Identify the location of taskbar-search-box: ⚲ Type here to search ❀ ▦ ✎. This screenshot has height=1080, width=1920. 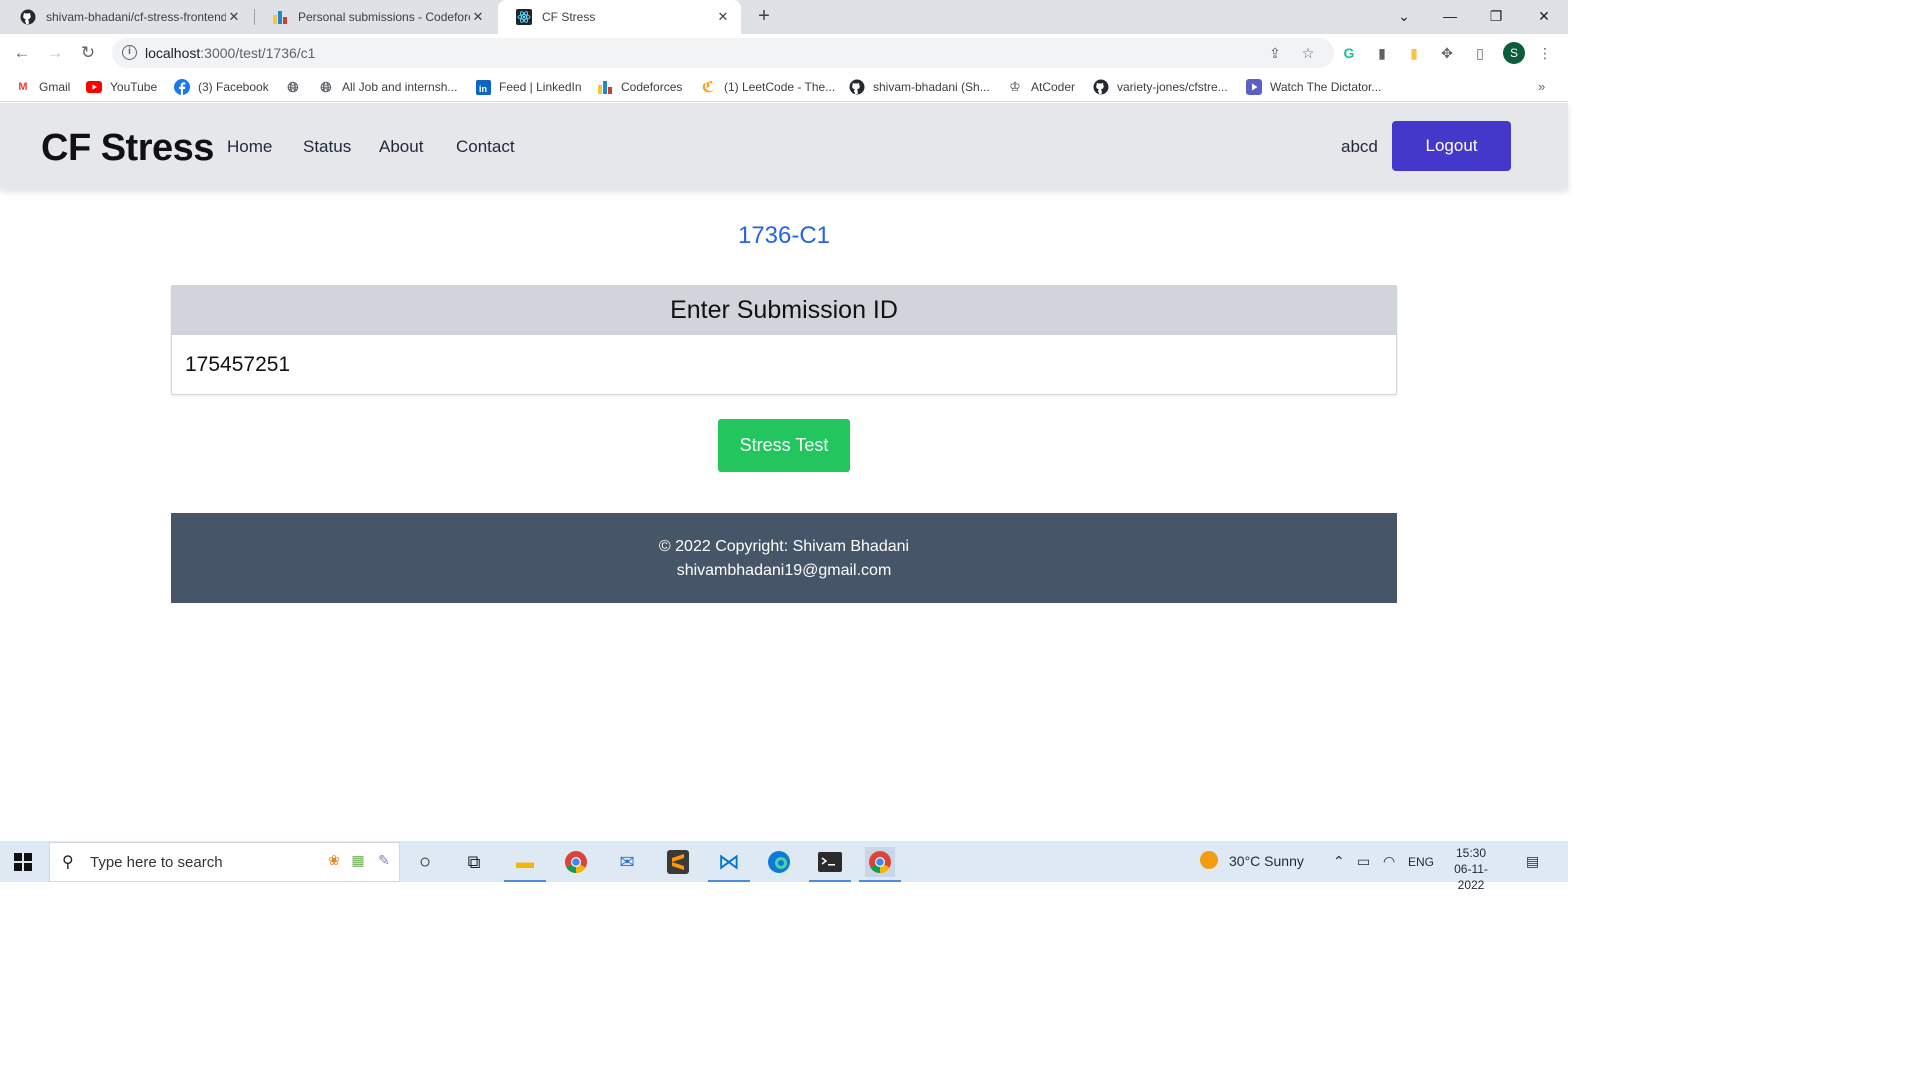
(224, 862).